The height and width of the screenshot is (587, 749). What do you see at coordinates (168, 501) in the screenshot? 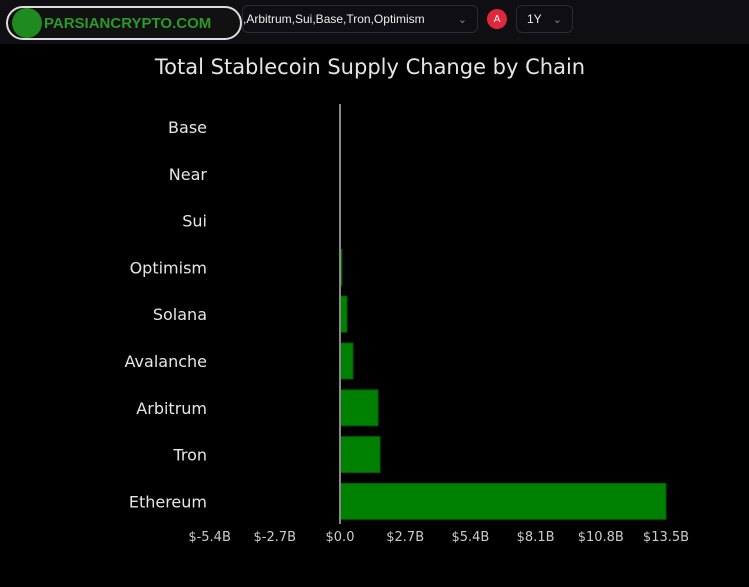
I see `category-label: Ethereum` at bounding box center [168, 501].